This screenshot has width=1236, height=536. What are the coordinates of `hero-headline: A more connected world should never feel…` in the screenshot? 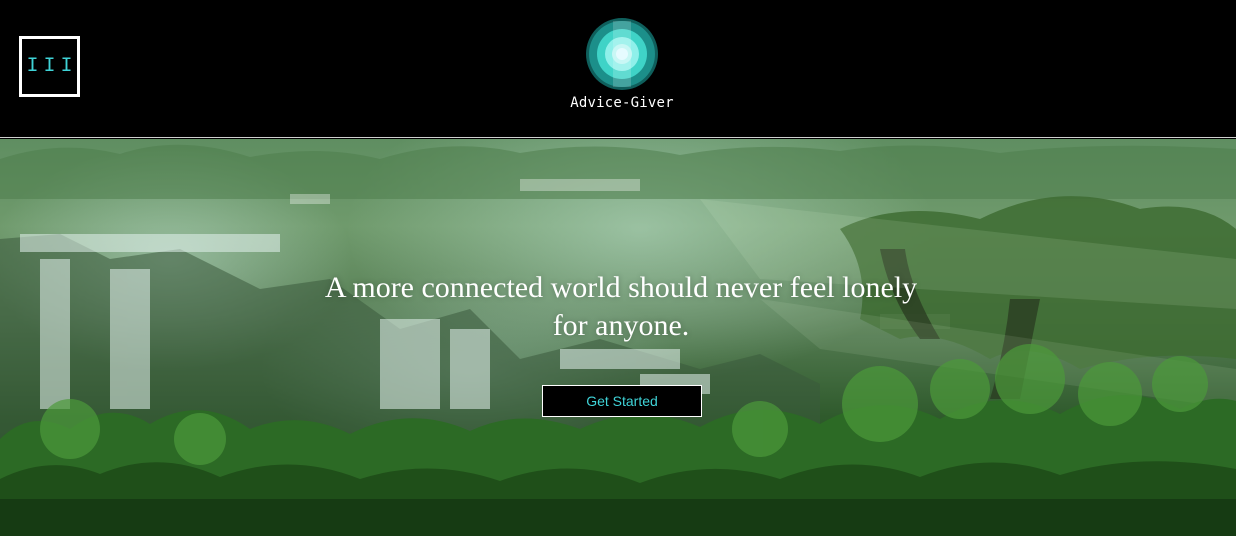 It's located at (621, 306).